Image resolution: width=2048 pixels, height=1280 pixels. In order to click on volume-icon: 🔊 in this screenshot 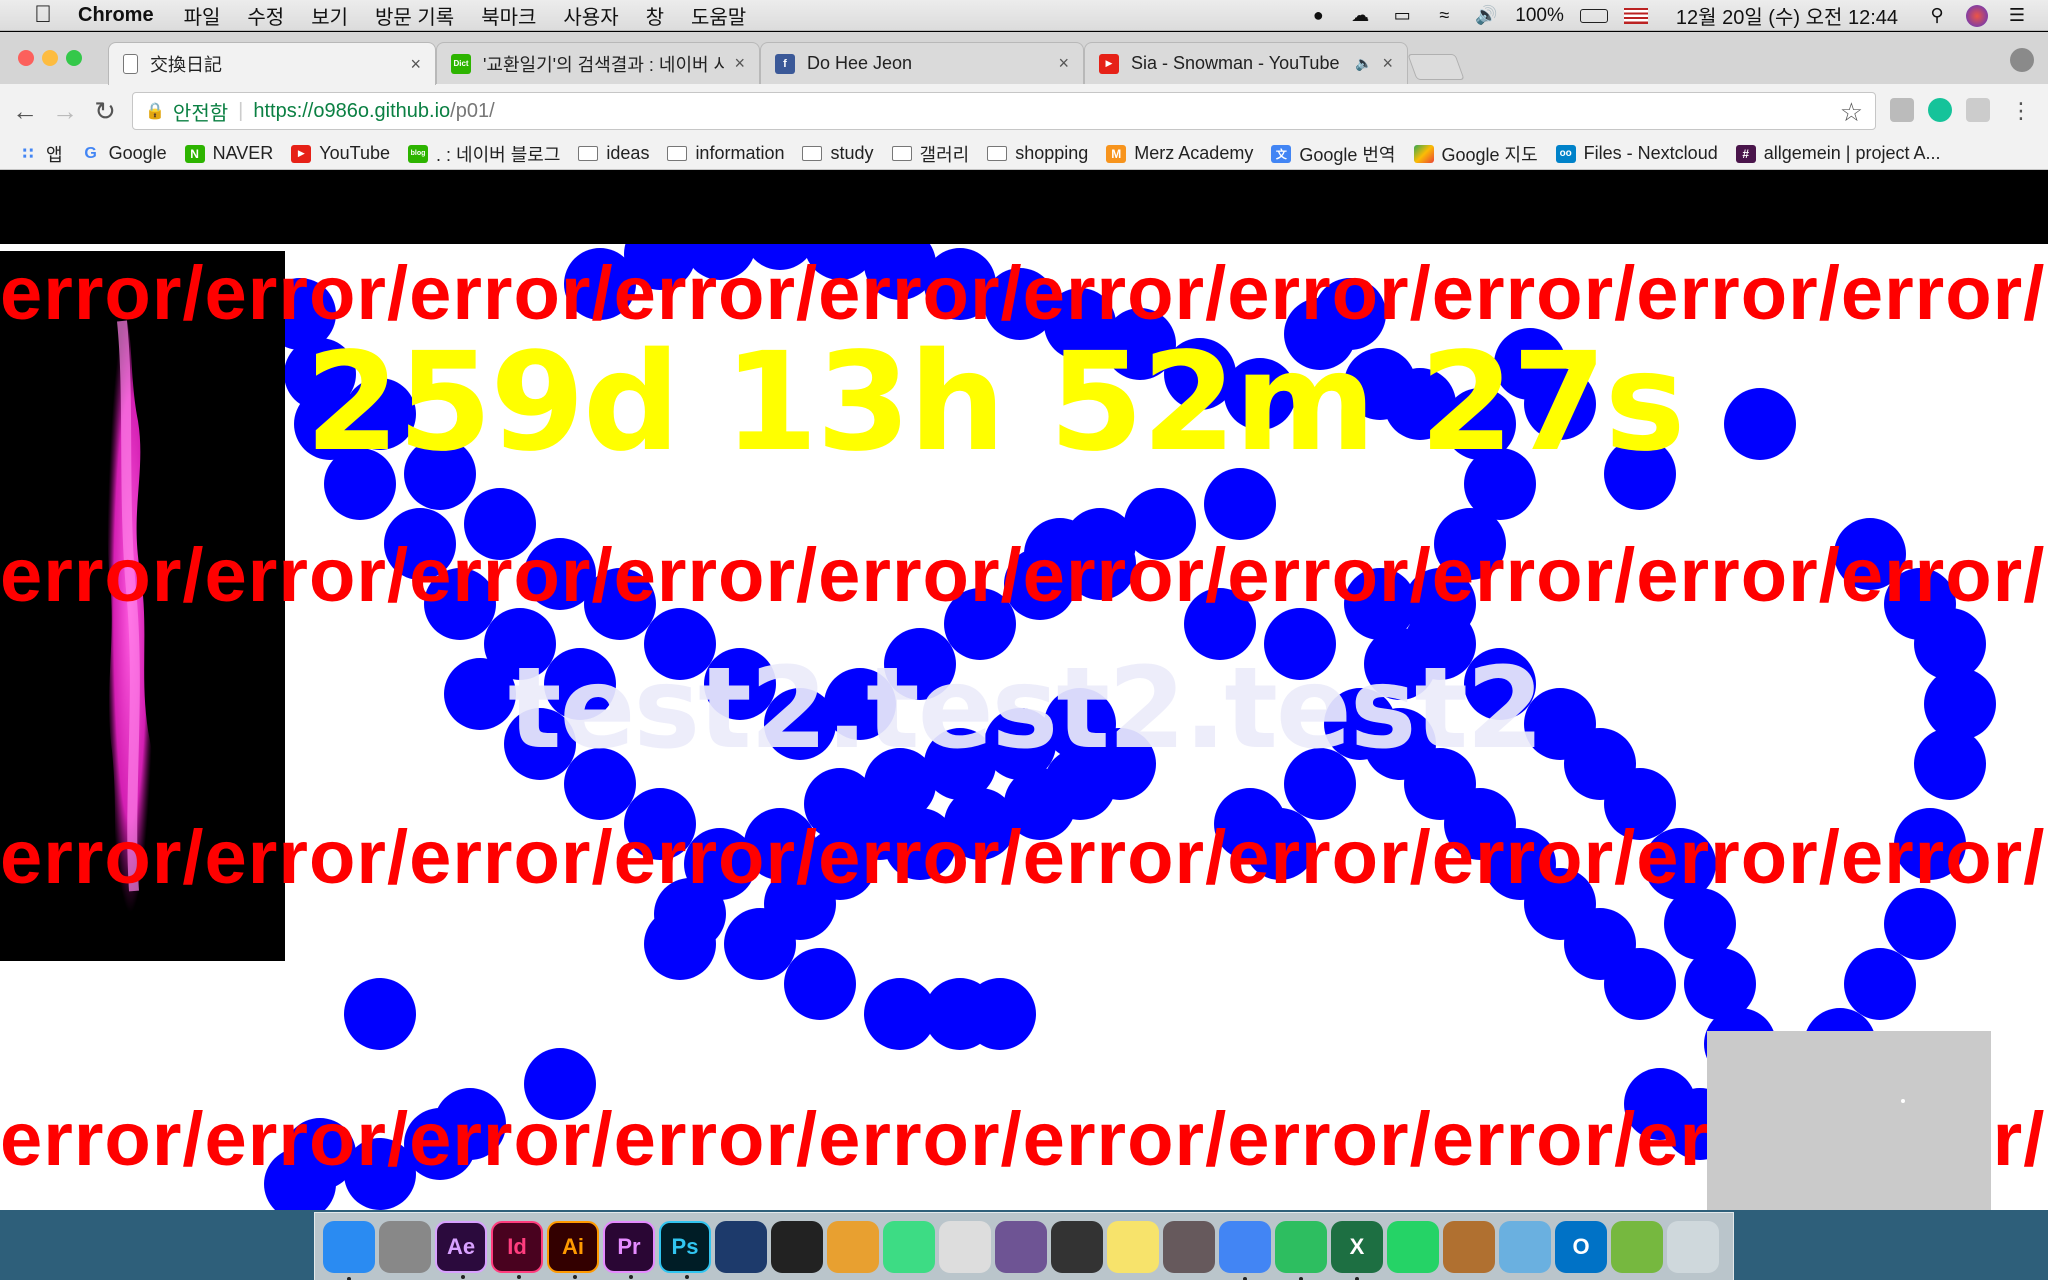, I will do `click(1486, 16)`.